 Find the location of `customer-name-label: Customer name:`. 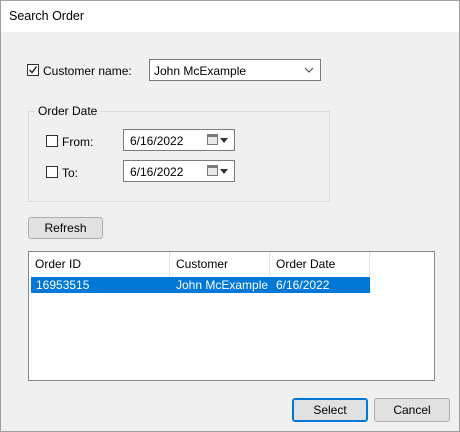

customer-name-label: Customer name: is located at coordinates (87, 71).